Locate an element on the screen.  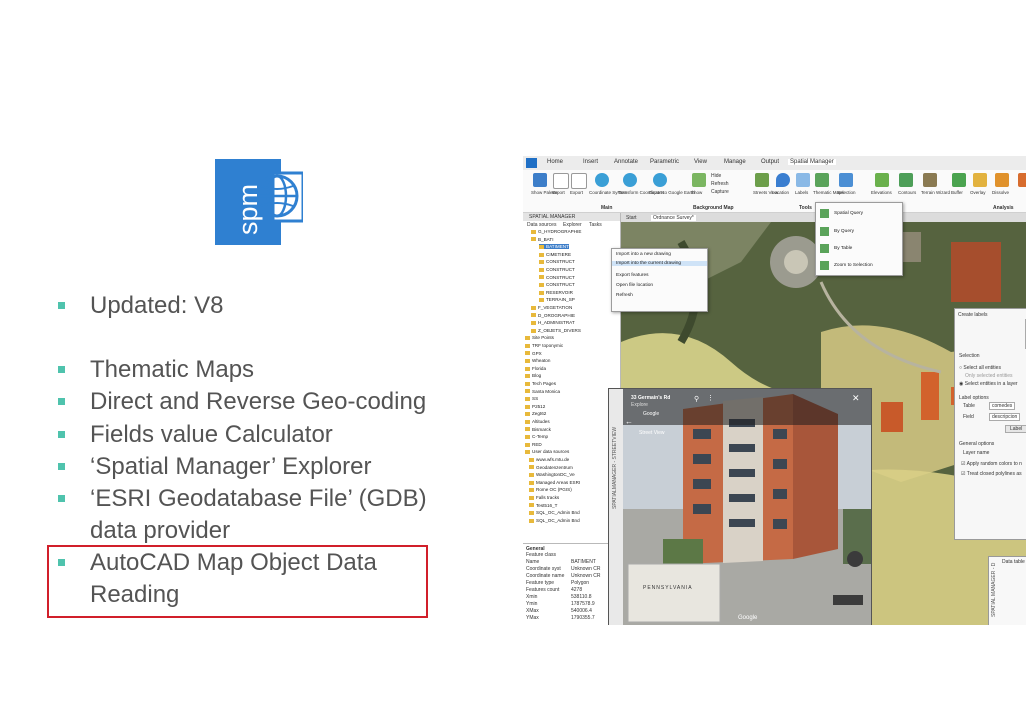
spm-logo: spm is located at coordinates (259, 202).